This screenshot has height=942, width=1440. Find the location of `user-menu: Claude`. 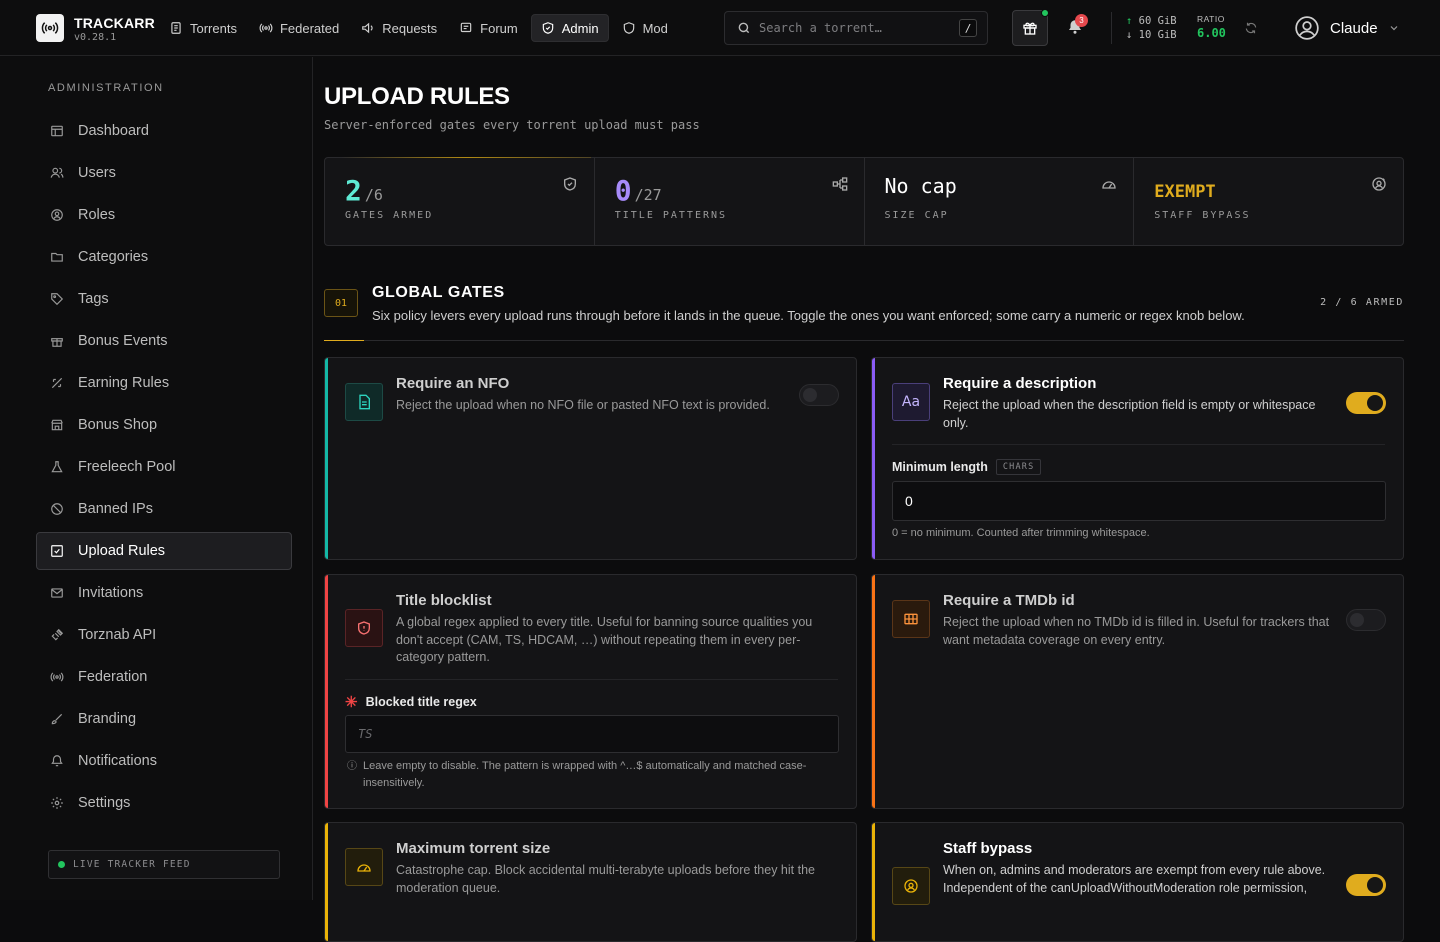

user-menu: Claude is located at coordinates (1347, 28).